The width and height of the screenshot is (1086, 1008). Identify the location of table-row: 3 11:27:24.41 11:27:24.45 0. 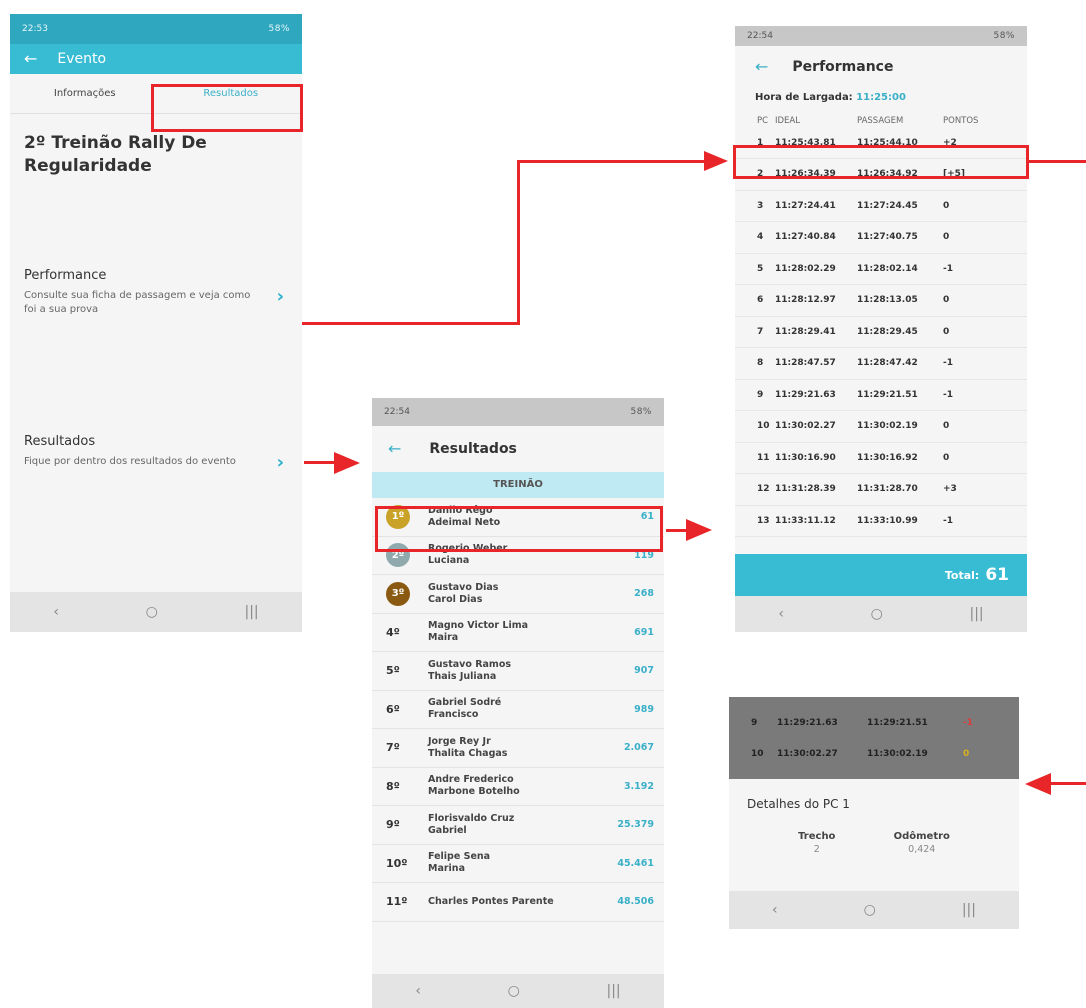
(881, 206).